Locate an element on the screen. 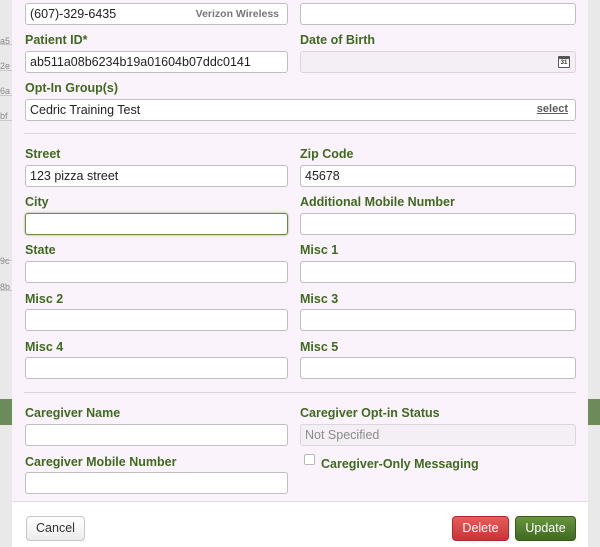 The width and height of the screenshot is (600, 547). date-of-birth-label: Date of Birth is located at coordinates (337, 40).